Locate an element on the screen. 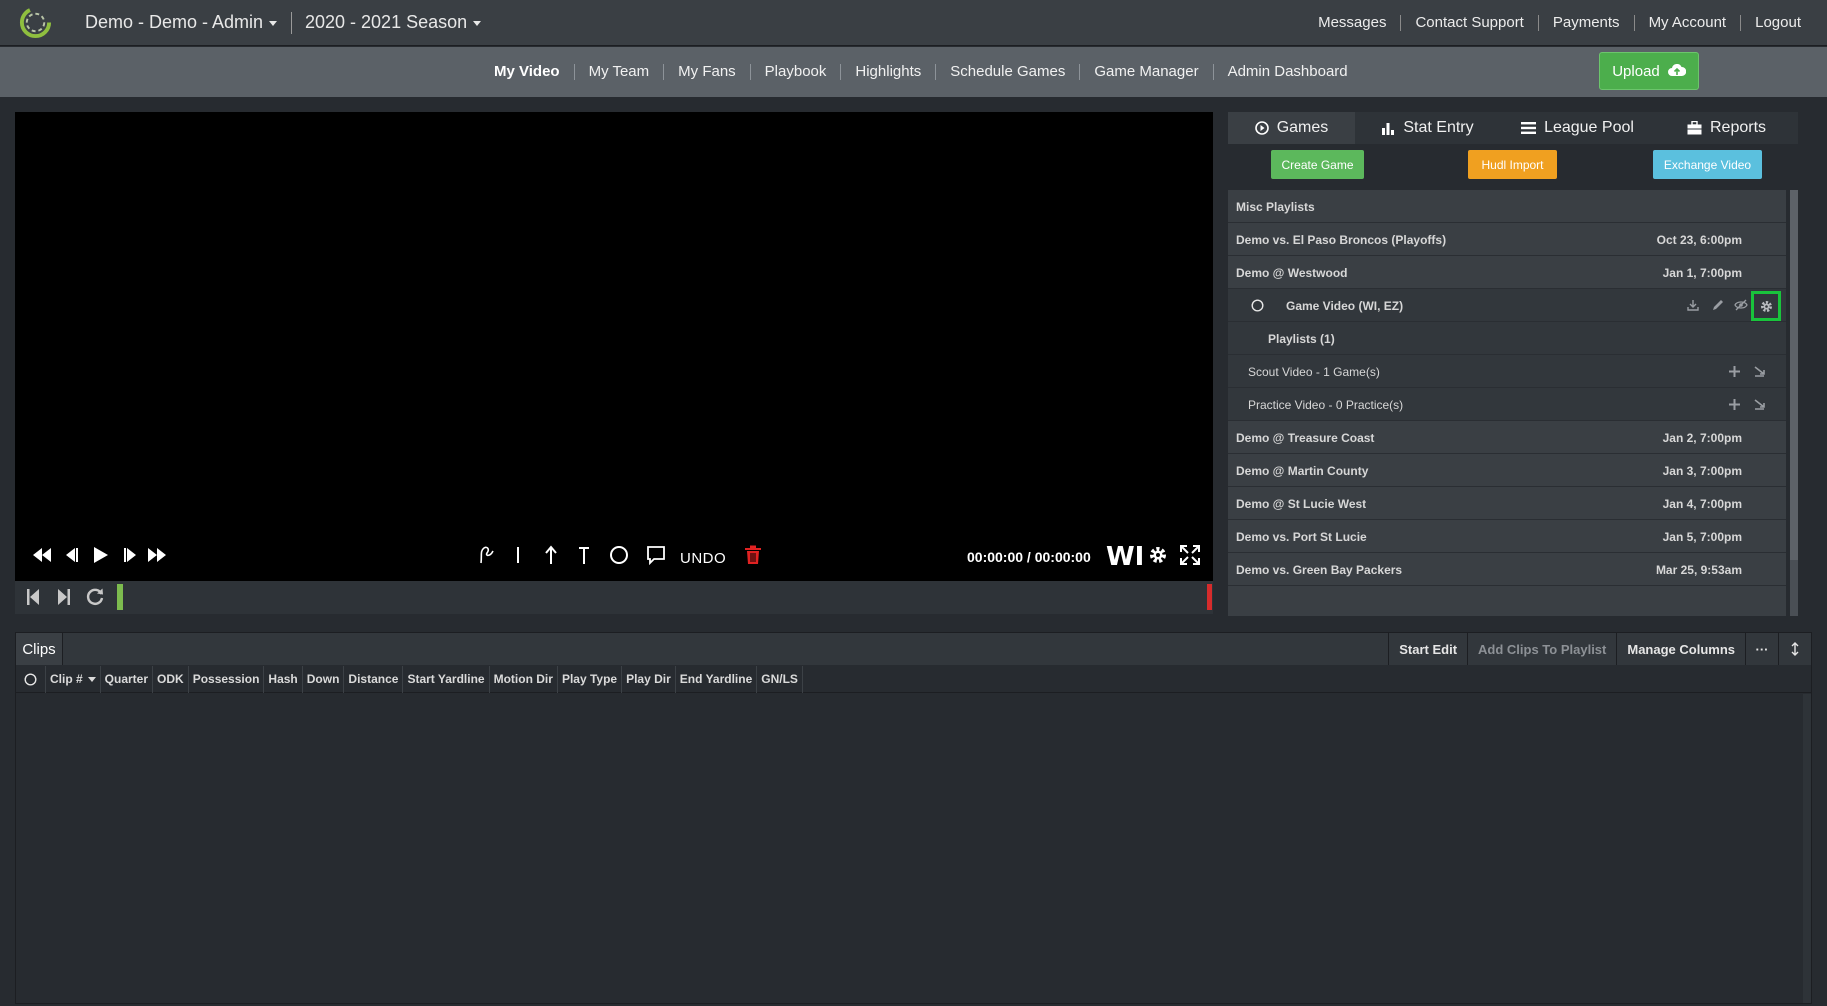 The image size is (1827, 1006). step-forward-icon is located at coordinates (131, 555).